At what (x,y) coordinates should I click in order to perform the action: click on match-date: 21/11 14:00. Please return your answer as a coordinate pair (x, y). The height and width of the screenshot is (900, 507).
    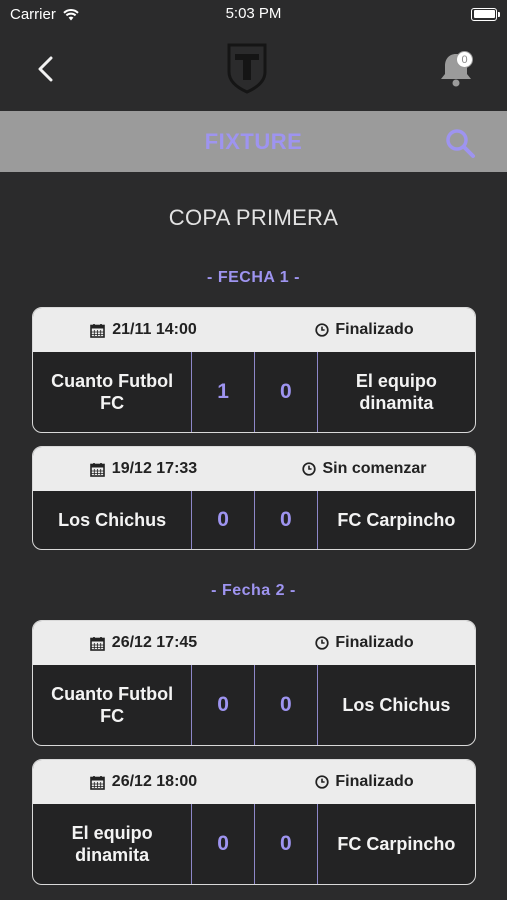
    Looking at the image, I should click on (143, 330).